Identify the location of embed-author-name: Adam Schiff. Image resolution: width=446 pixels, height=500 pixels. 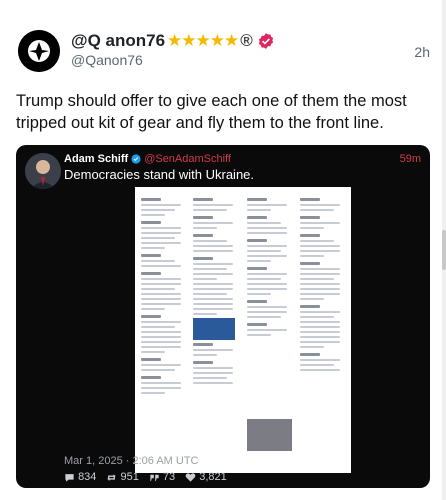
(96, 159).